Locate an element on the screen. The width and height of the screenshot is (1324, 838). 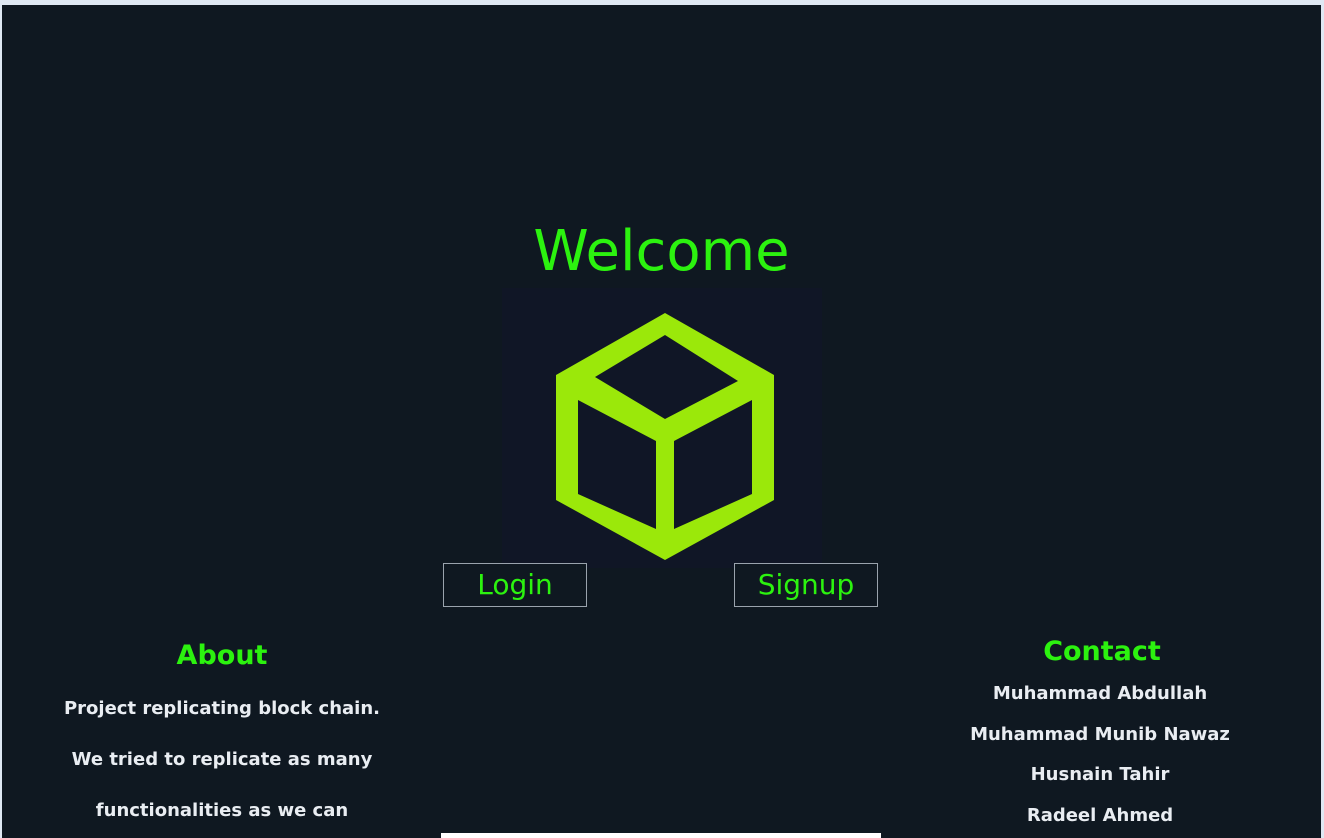
about-line: Project replicating block chain. is located at coordinates (221, 708).